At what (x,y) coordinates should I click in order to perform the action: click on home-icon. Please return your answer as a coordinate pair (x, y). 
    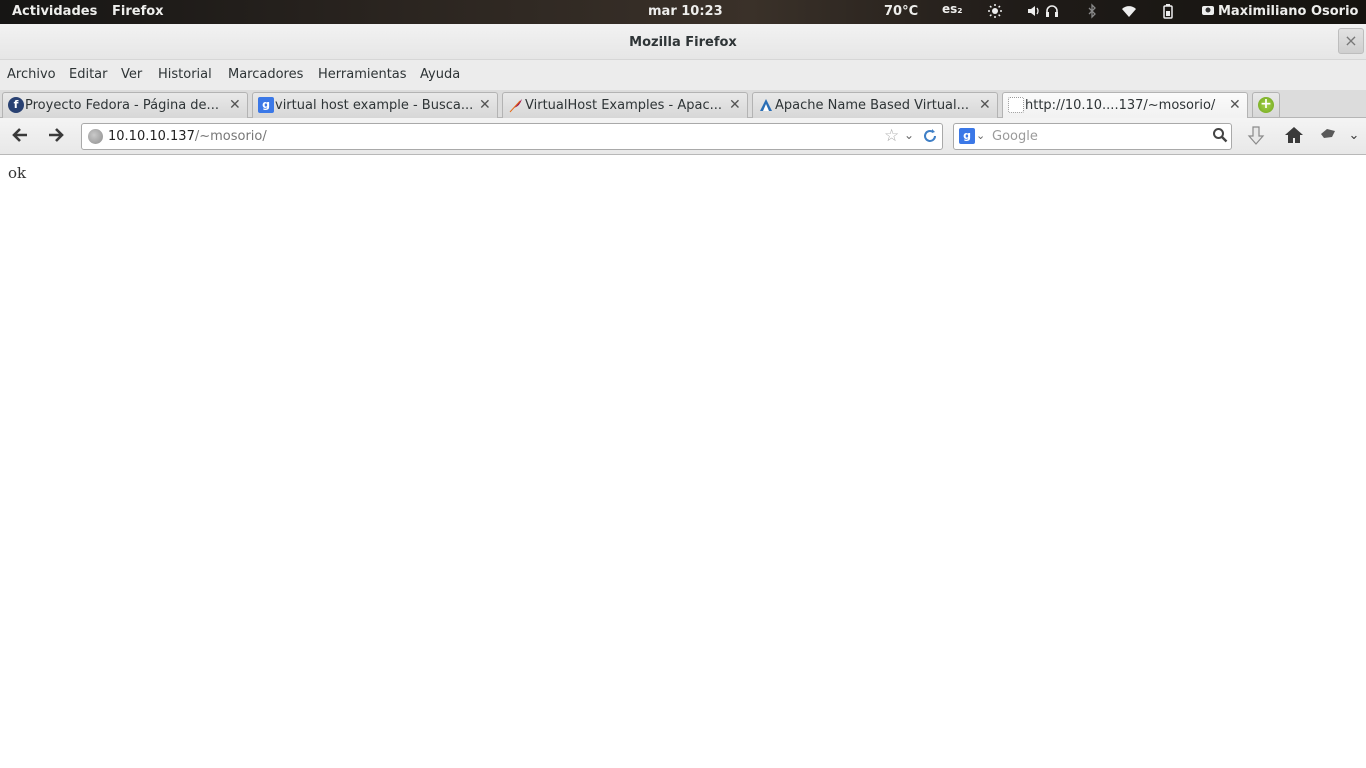
    Looking at the image, I should click on (1294, 135).